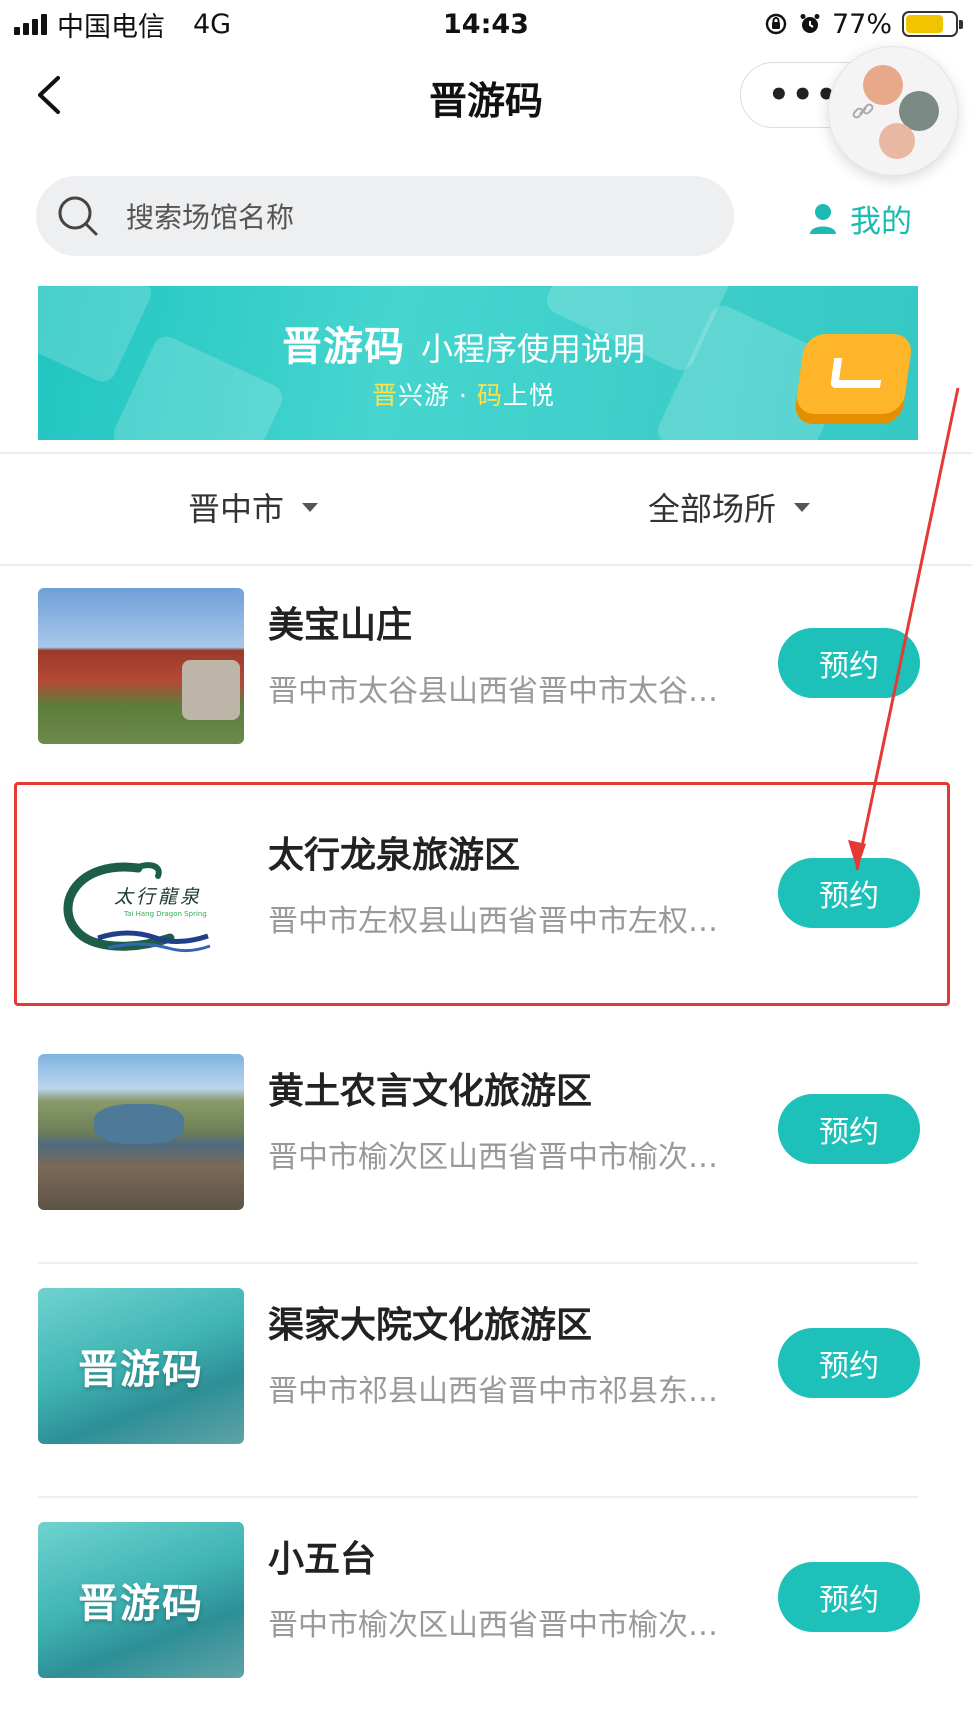 The height and width of the screenshot is (1728, 972). I want to click on search-input: 搜索场馆名称, so click(385, 216).